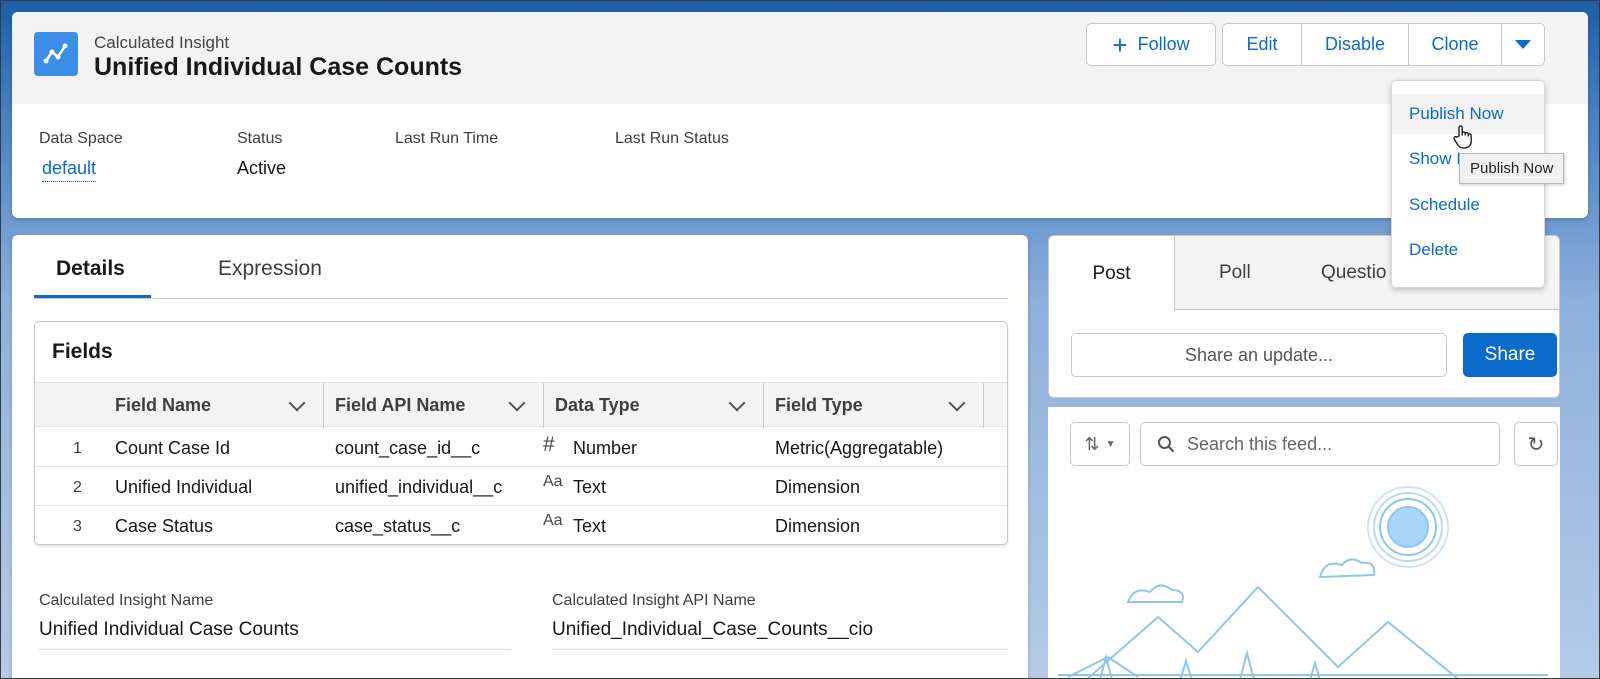 The height and width of the screenshot is (679, 1600). Describe the element at coordinates (1462, 137) in the screenshot. I see `hand-cursor-icon` at that location.